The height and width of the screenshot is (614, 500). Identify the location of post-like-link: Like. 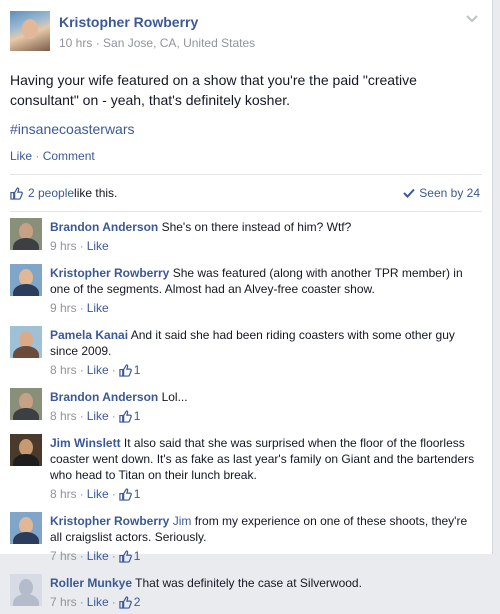
(21, 156).